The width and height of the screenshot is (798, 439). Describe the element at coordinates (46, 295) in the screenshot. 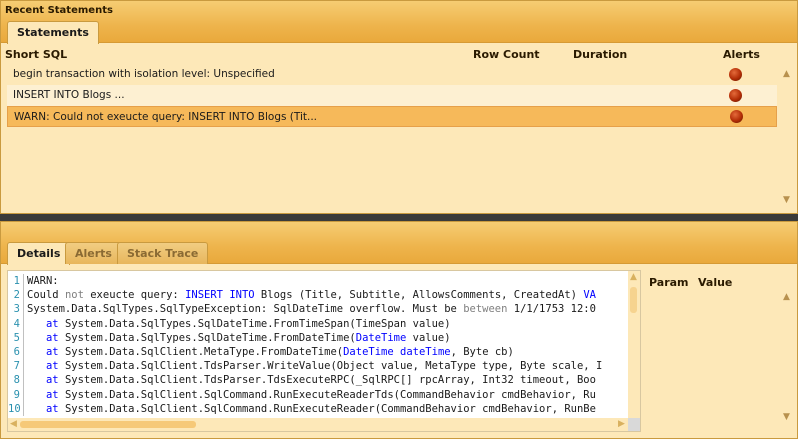

I see `code-token: Could` at that location.